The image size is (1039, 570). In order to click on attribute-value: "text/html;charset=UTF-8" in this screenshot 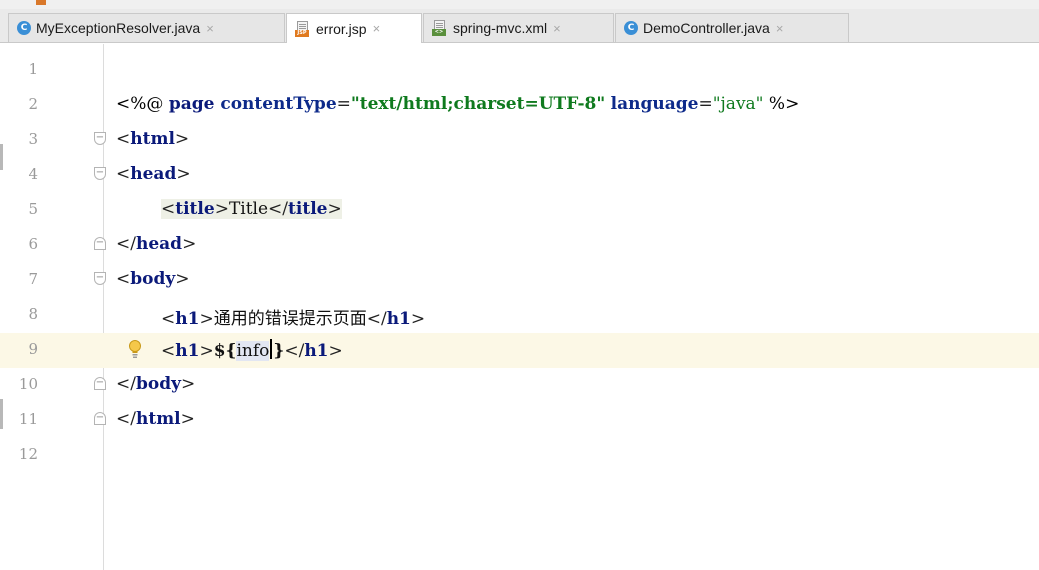, I will do `click(478, 104)`.